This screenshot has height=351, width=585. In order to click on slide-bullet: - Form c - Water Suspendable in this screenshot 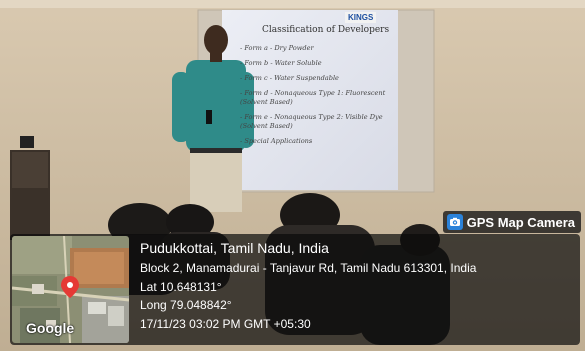, I will do `click(289, 78)`.